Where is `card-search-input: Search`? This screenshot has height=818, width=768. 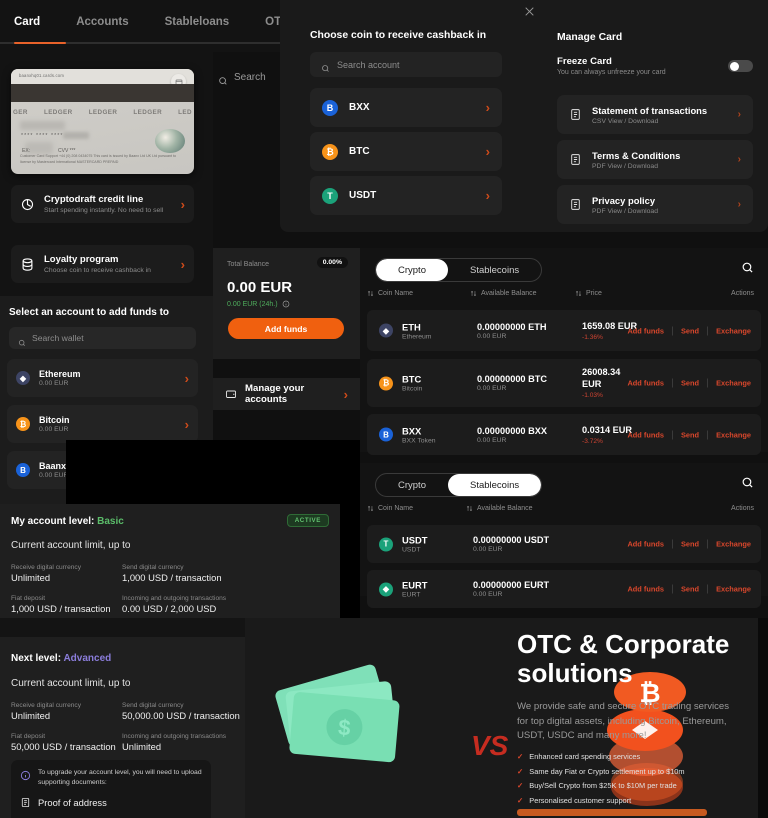 card-search-input: Search is located at coordinates (242, 78).